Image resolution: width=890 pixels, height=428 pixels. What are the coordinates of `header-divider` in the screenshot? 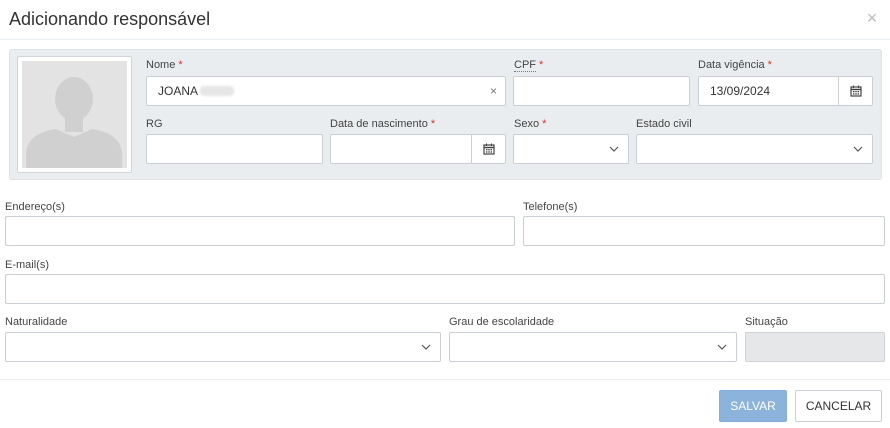 It's located at (445, 39).